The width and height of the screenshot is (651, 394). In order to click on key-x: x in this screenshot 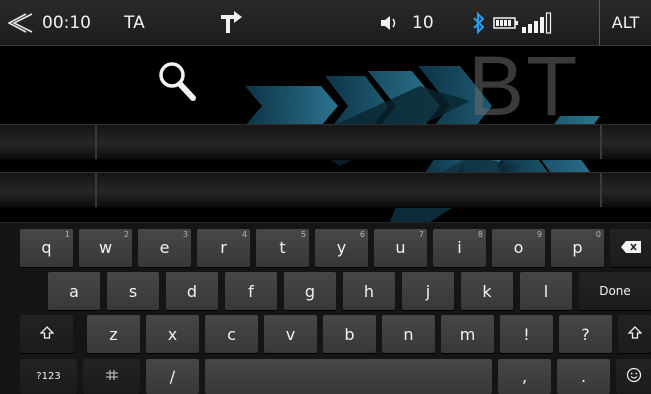, I will do `click(172, 334)`.